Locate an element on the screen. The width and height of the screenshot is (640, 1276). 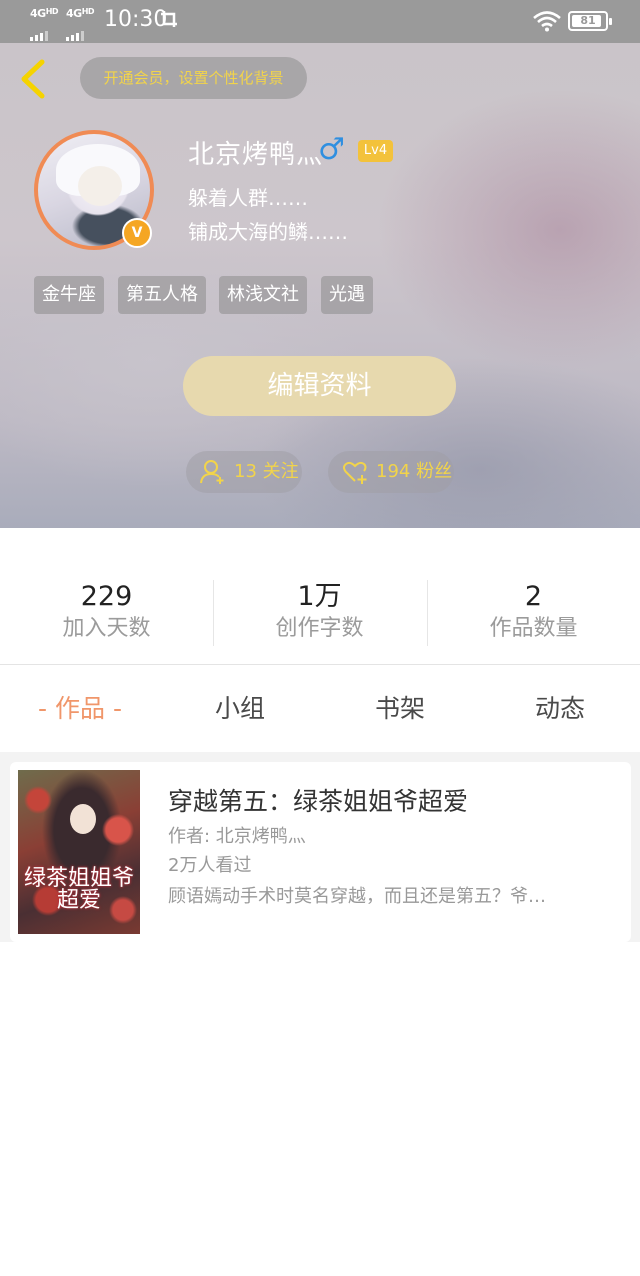
level-badge: Lv4 is located at coordinates (375, 151).